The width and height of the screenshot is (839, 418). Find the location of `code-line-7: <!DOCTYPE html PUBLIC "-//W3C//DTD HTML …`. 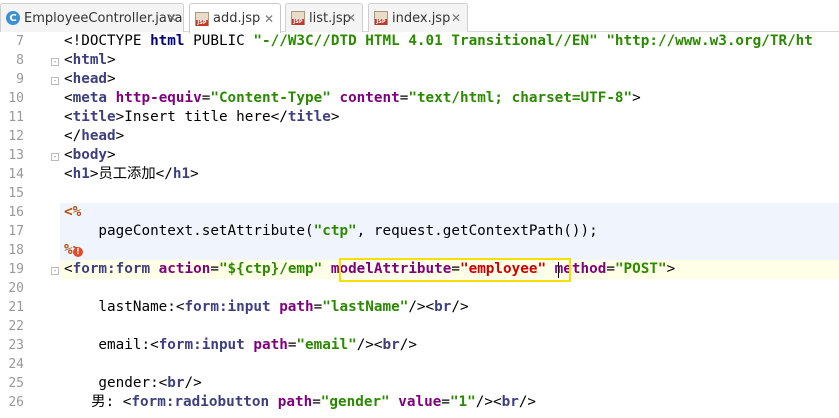

code-line-7: <!DOCTYPE html PUBLIC "-//W3C//DTD HTML … is located at coordinates (438, 41).